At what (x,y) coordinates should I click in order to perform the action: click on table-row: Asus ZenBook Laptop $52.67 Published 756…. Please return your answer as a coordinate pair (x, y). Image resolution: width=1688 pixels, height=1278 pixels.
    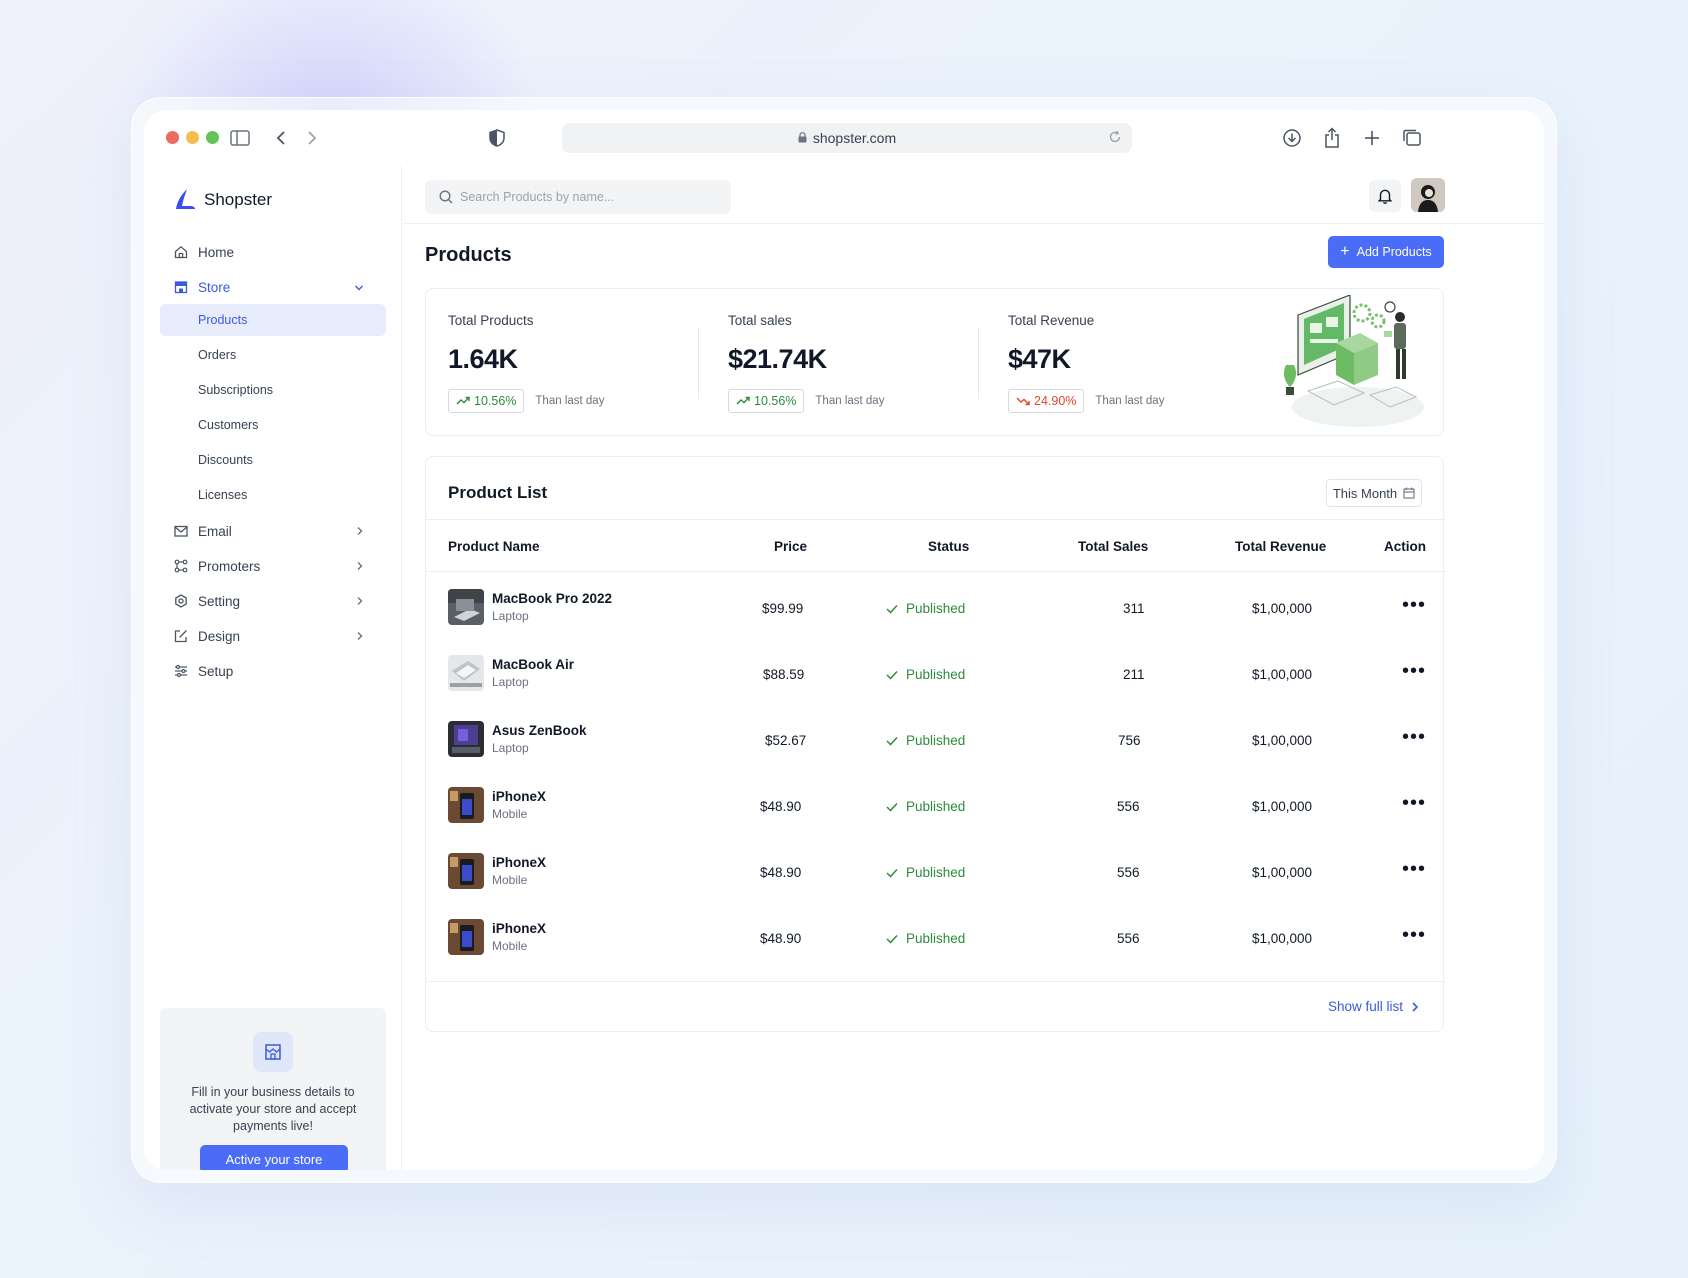
    Looking at the image, I should click on (935, 740).